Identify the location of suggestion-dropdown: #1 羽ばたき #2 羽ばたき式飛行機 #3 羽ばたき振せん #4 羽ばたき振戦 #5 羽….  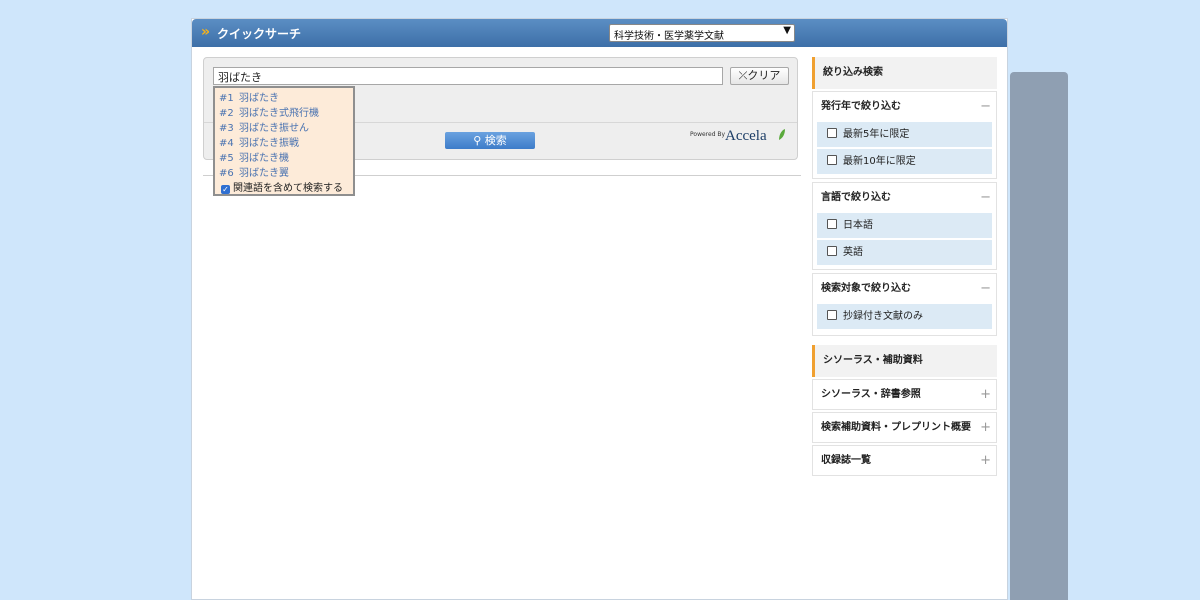
(284, 141).